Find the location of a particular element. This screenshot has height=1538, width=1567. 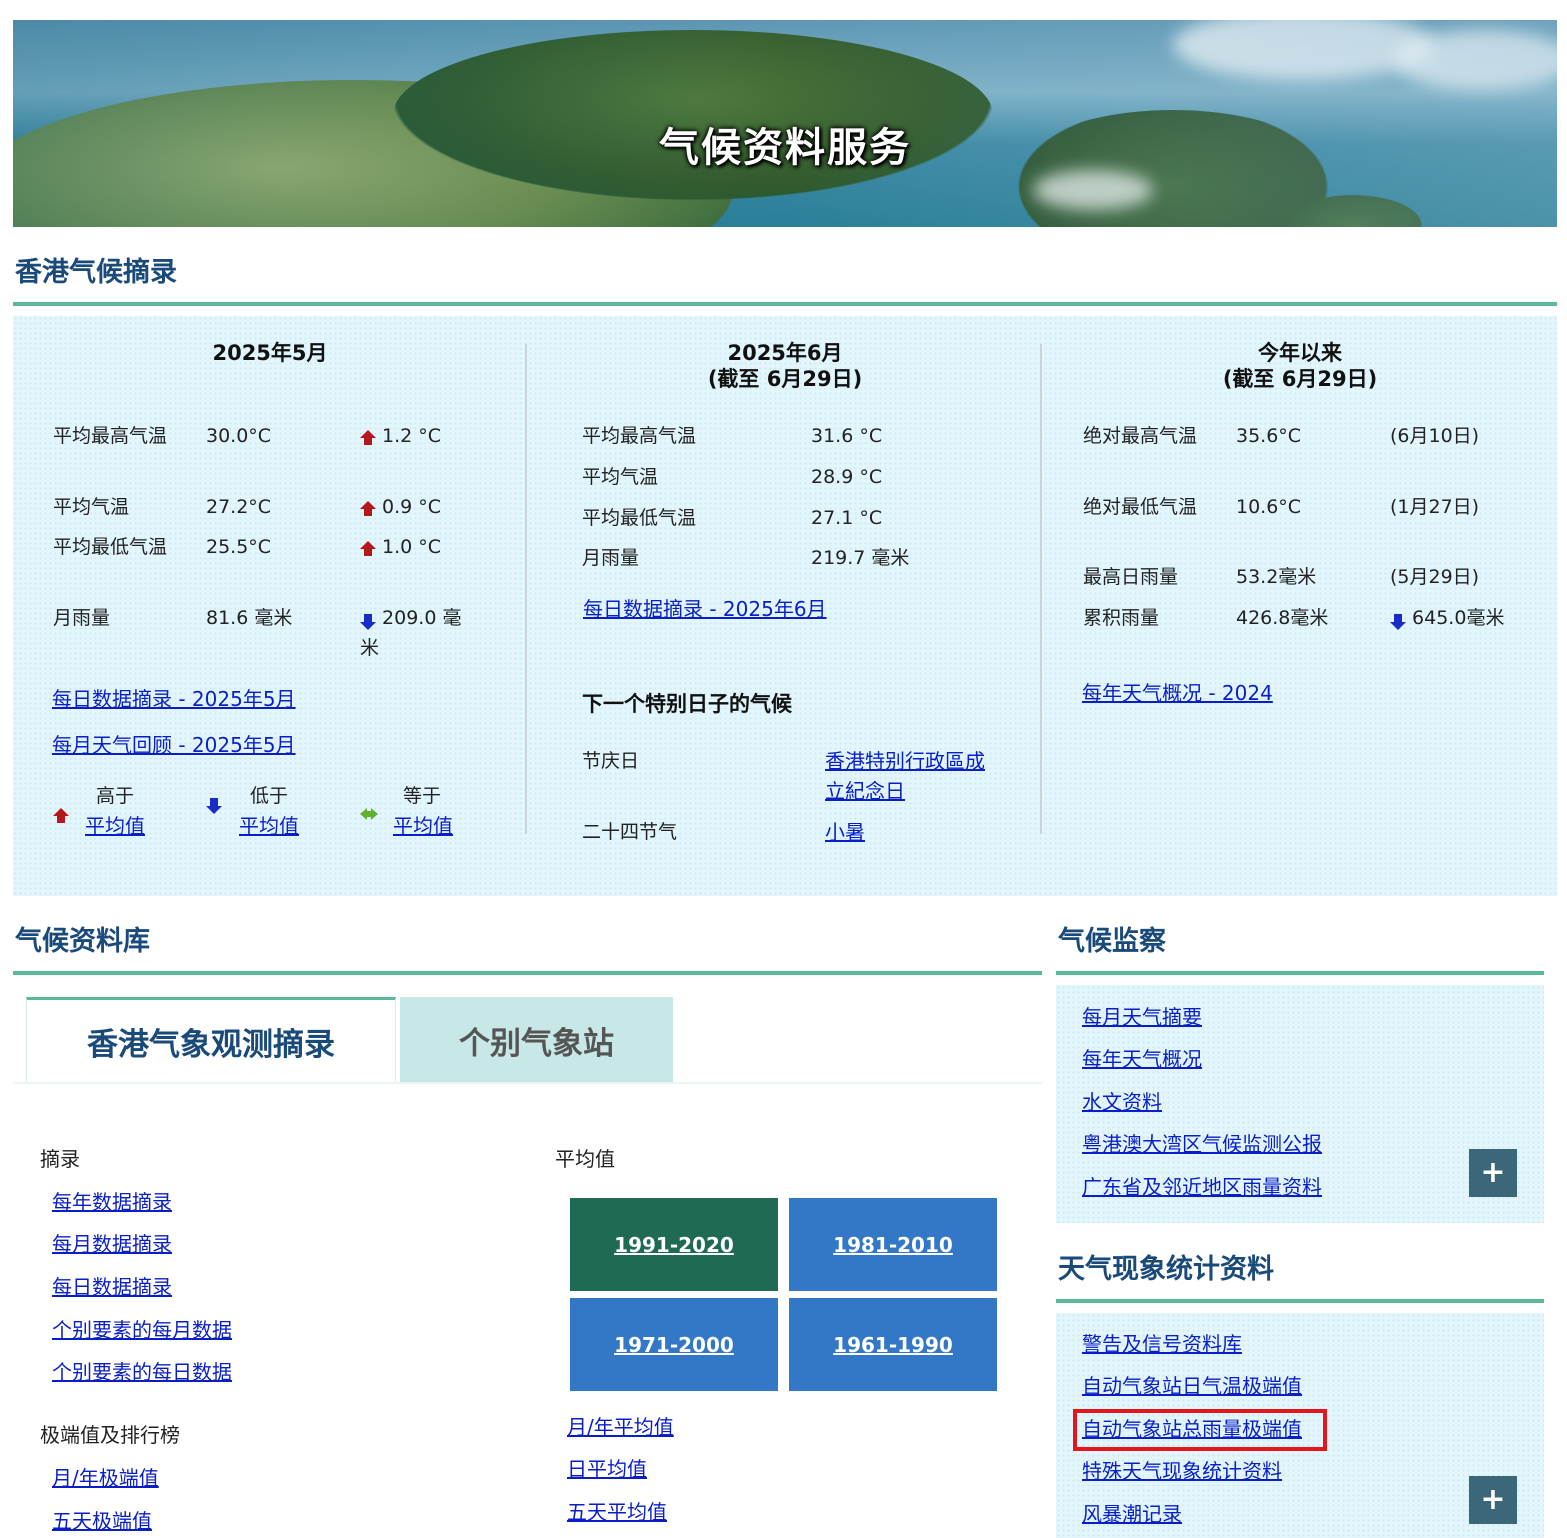

ytd-row-label: 累积雨量 is located at coordinates (1121, 618).